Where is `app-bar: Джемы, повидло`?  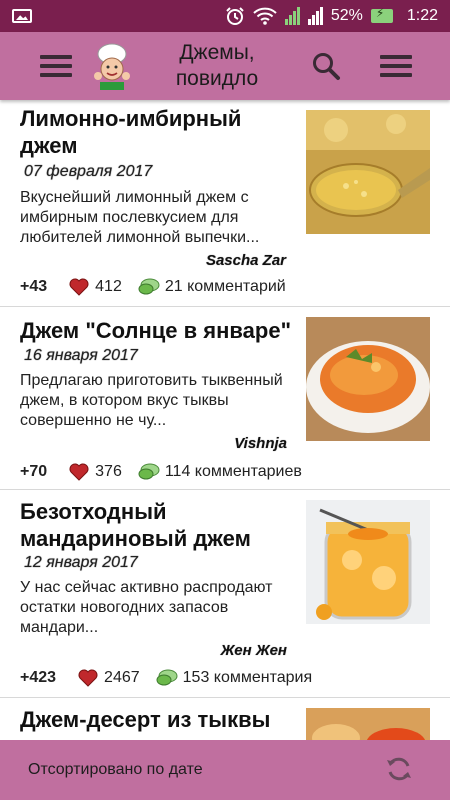 app-bar: Джемы, повидло is located at coordinates (225, 66).